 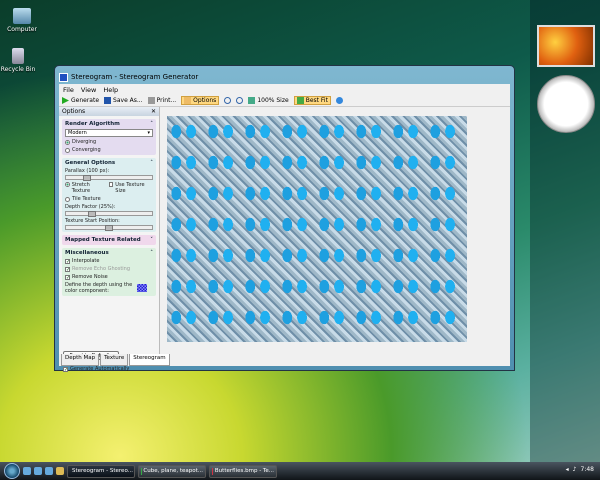 What do you see at coordinates (149, 360) in the screenshot?
I see `tab-stereogram: Stereogram` at bounding box center [149, 360].